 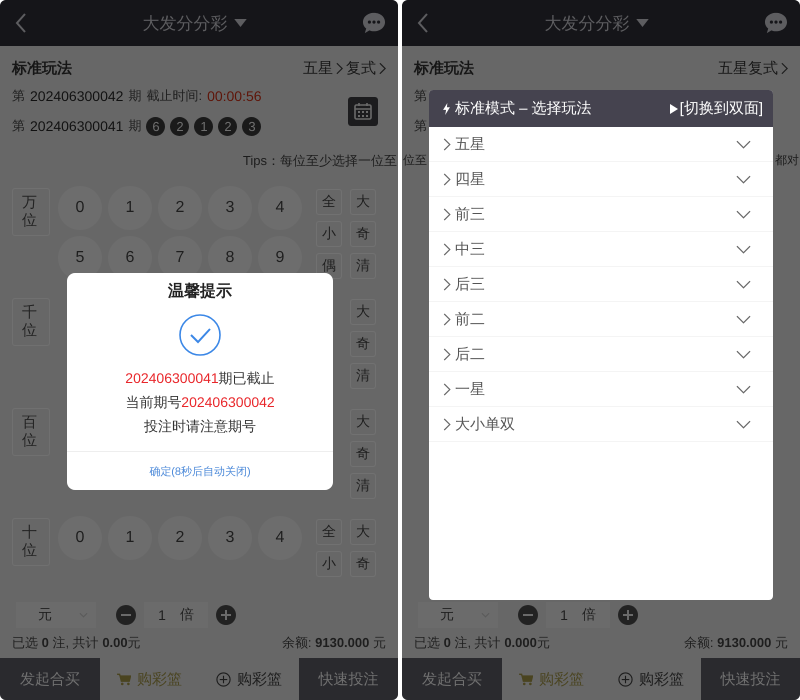 I want to click on deadline-label: 截止时间:, so click(x=174, y=96).